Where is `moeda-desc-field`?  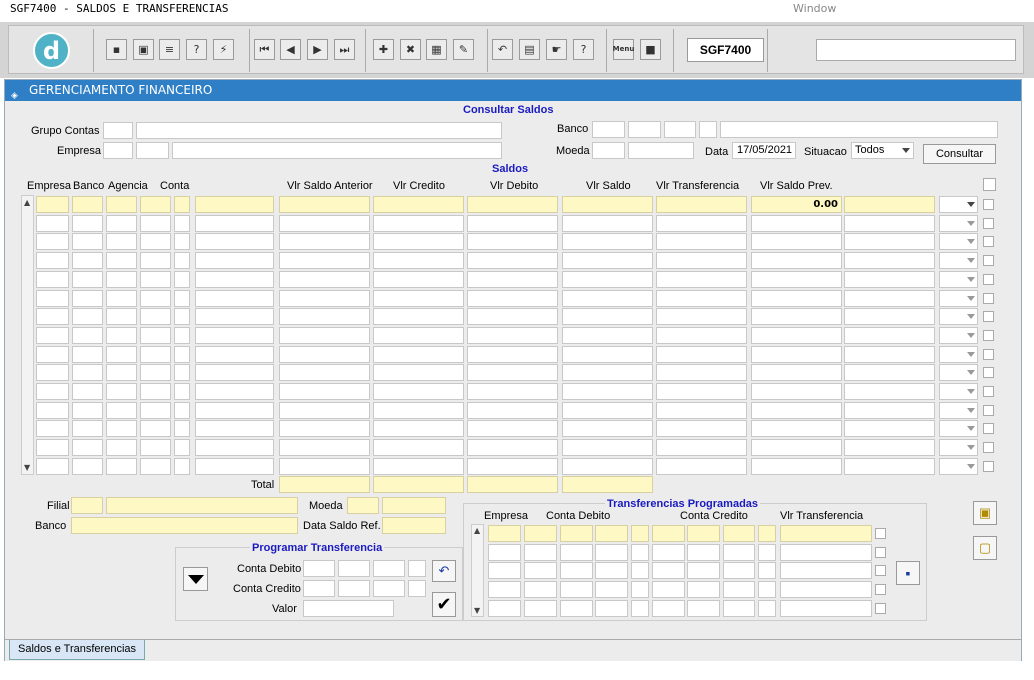 moeda-desc-field is located at coordinates (661, 150).